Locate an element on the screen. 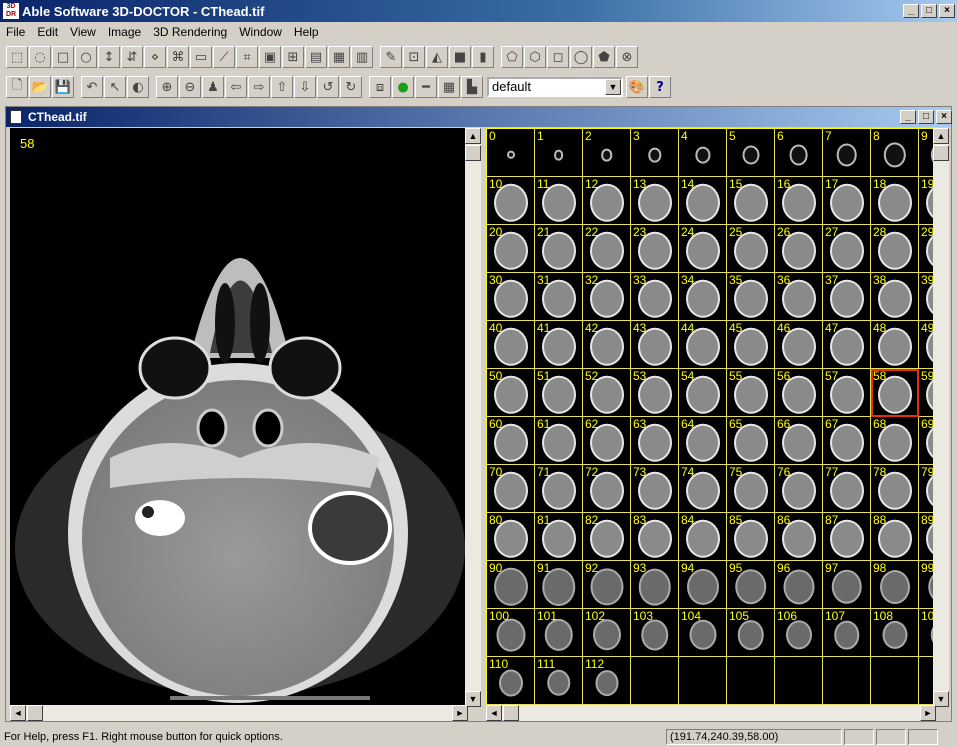  slice-thumbnail: 11 is located at coordinates (559, 201).